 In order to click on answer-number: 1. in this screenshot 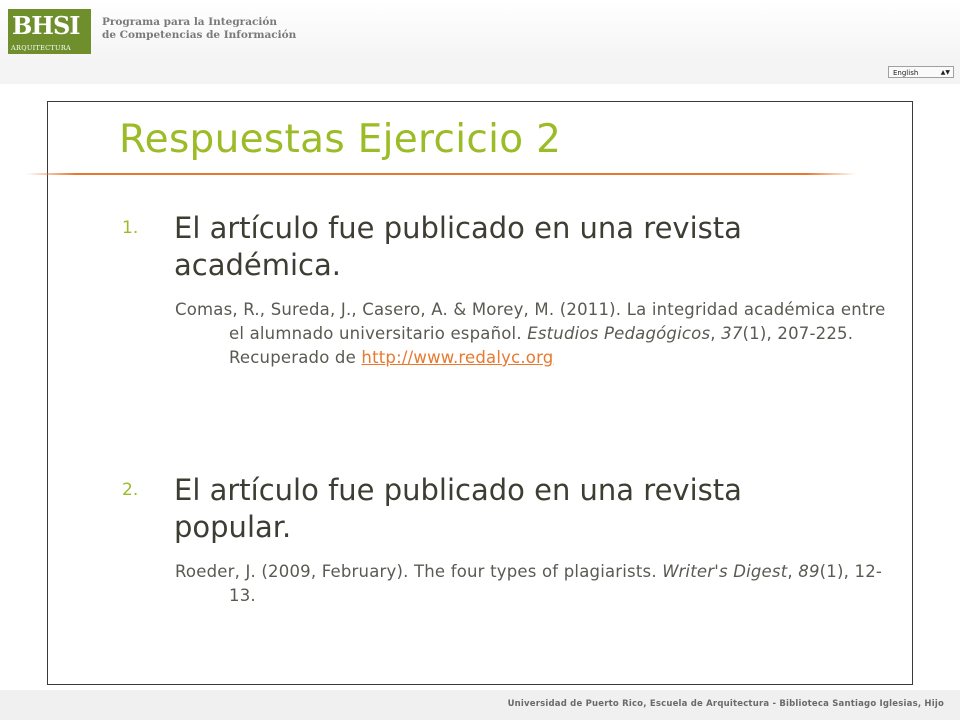, I will do `click(130, 228)`.